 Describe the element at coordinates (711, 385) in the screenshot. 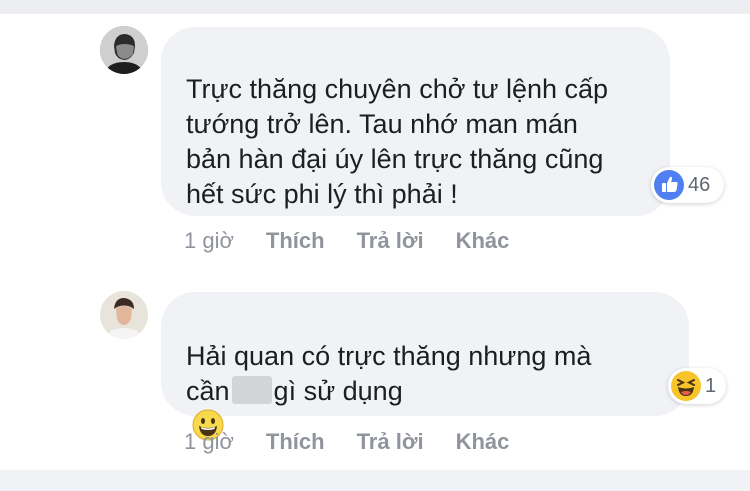

I see `reaction-count-2: 1` at that location.